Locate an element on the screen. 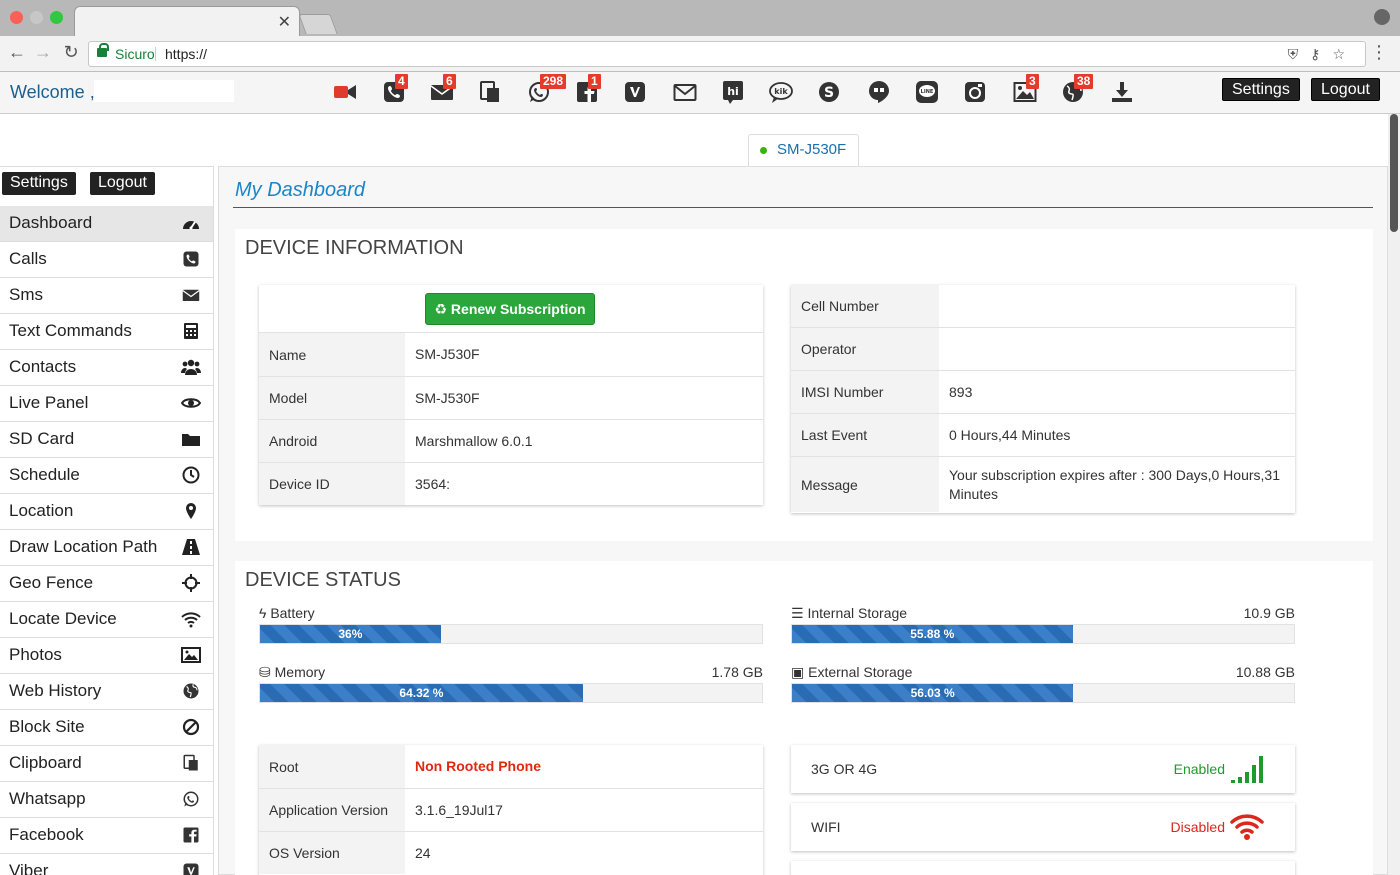  lock-icon is located at coordinates (103, 50).